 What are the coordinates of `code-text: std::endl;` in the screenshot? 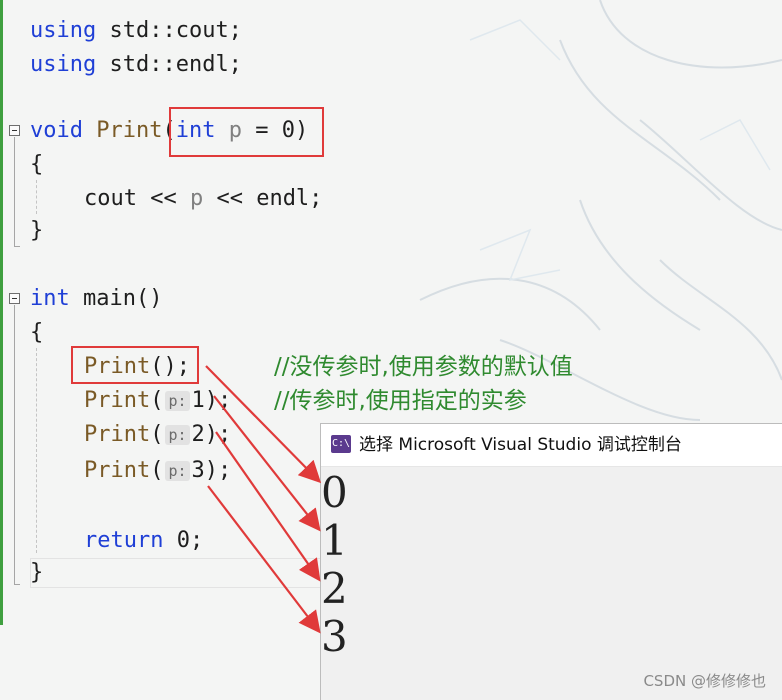 It's located at (169, 64).